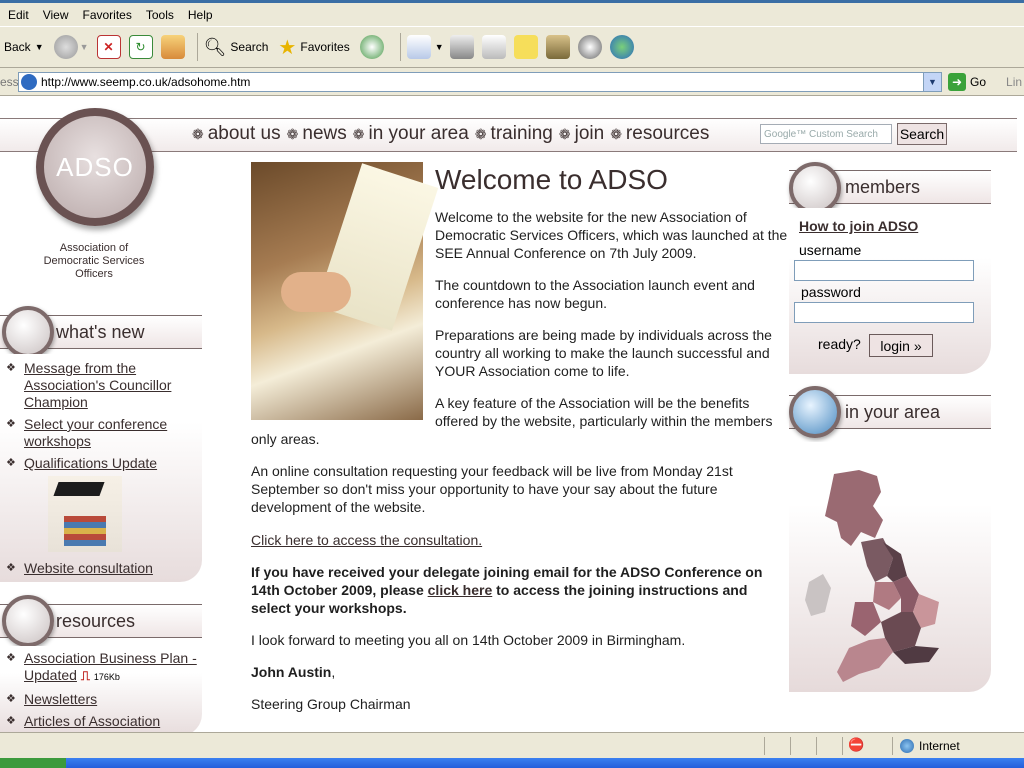 This screenshot has height=768, width=1024. I want to click on discuss-icon, so click(589, 47).